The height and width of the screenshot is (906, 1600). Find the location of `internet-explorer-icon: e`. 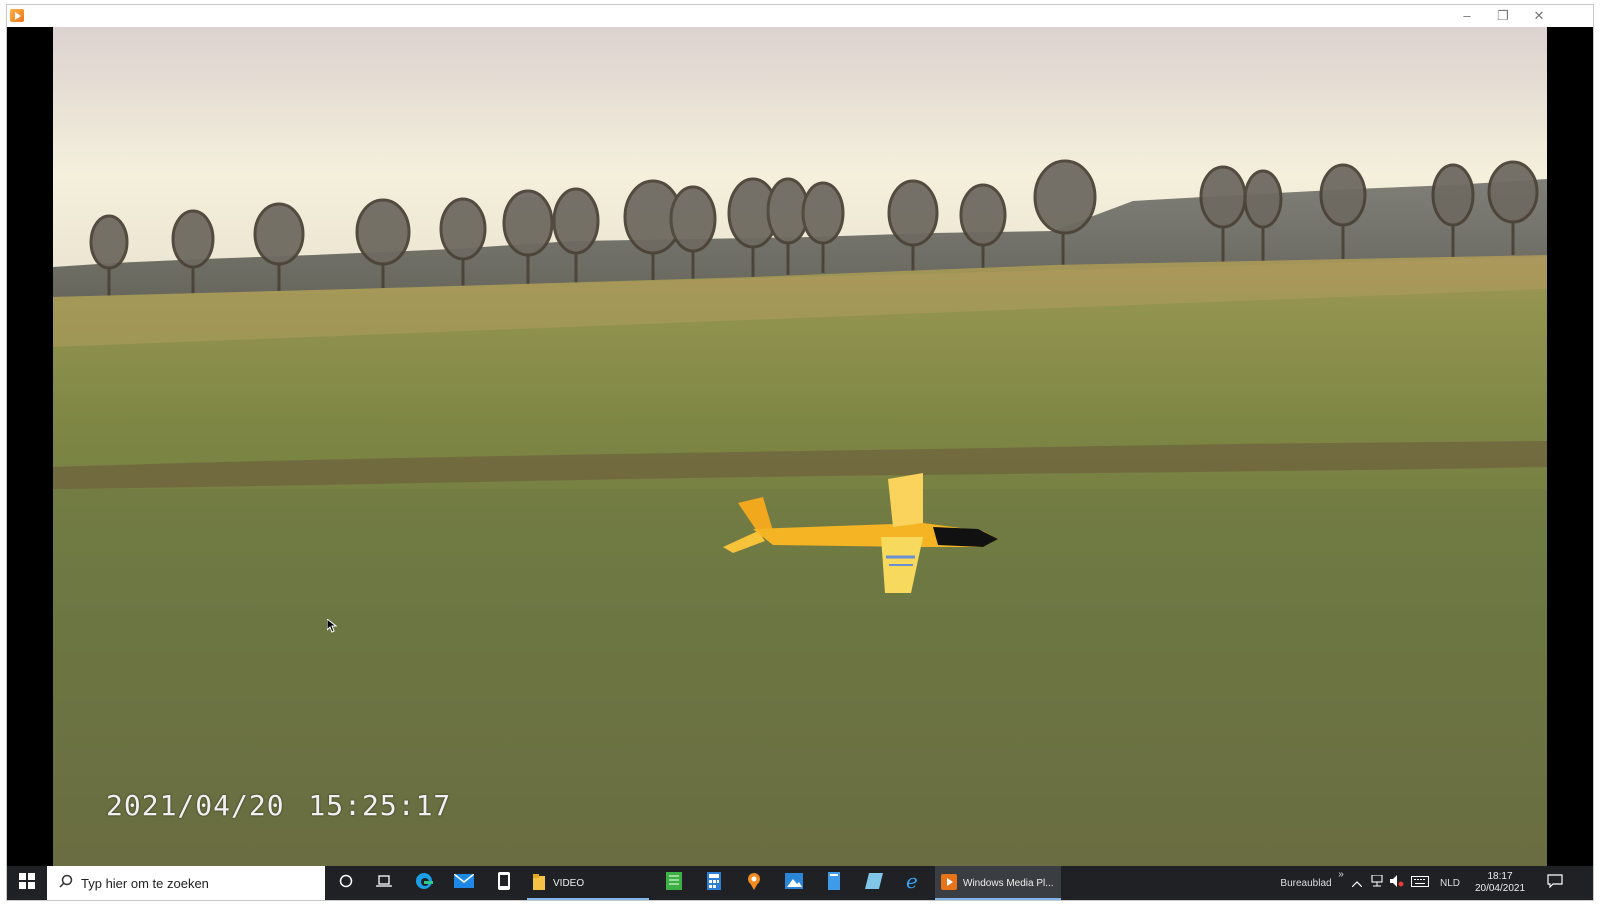

internet-explorer-icon: e is located at coordinates (914, 882).